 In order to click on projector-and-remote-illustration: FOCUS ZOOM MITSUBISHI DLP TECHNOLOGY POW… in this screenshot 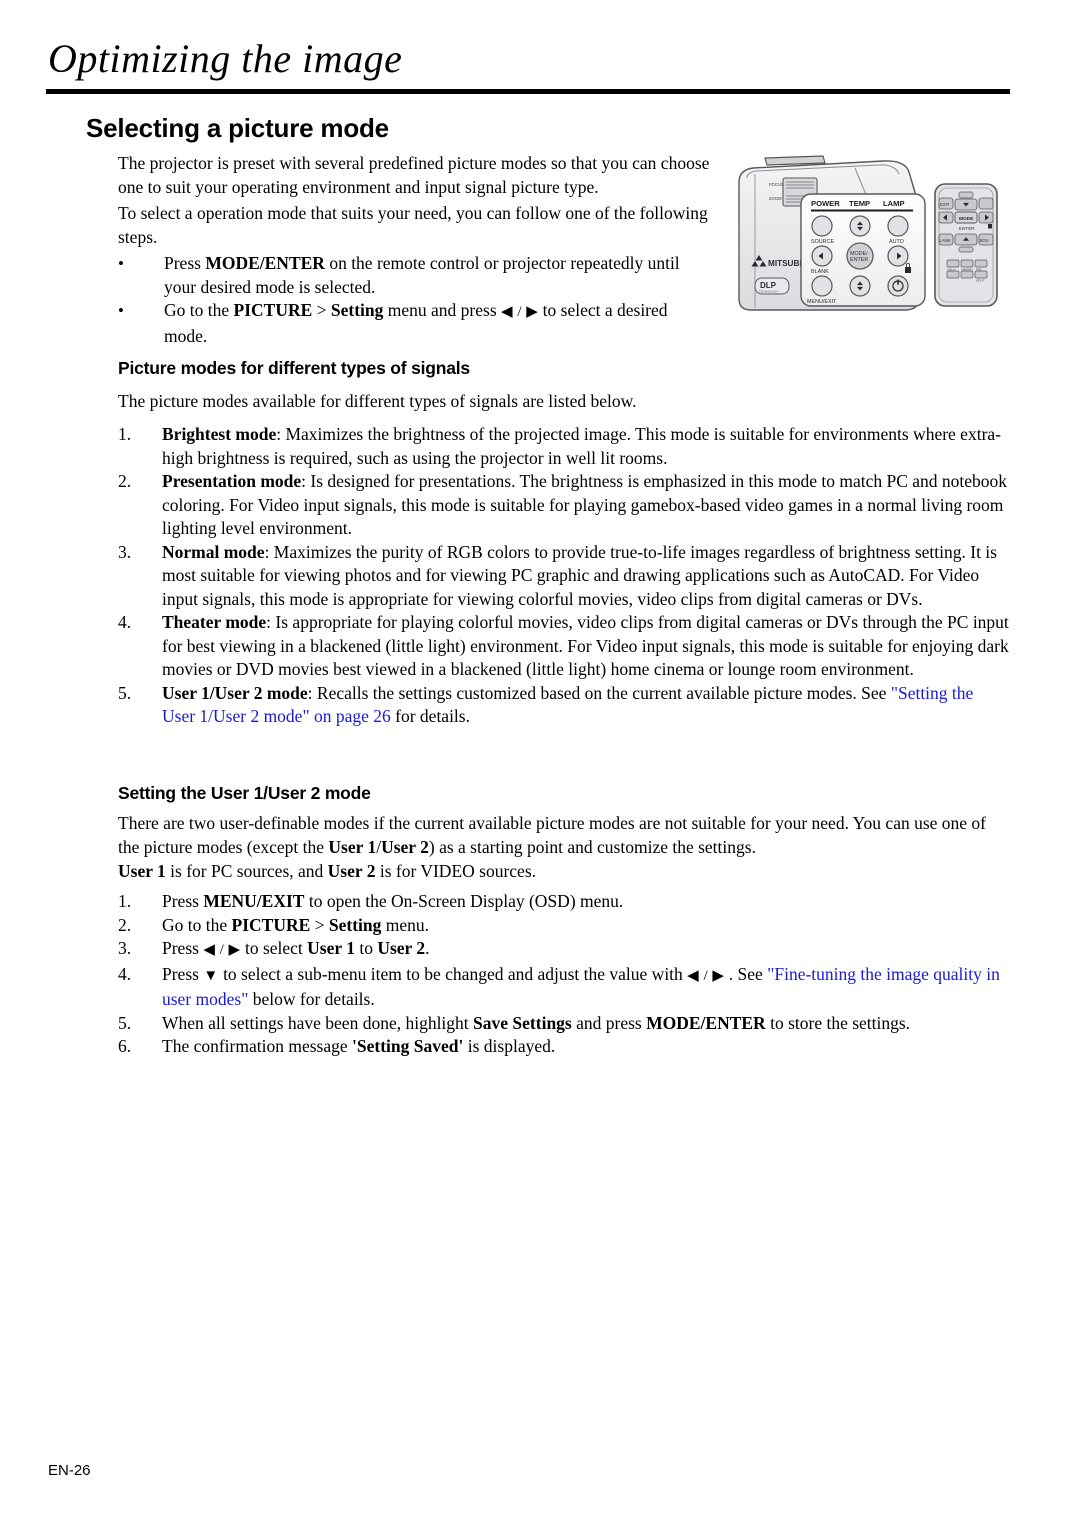, I will do `click(869, 236)`.